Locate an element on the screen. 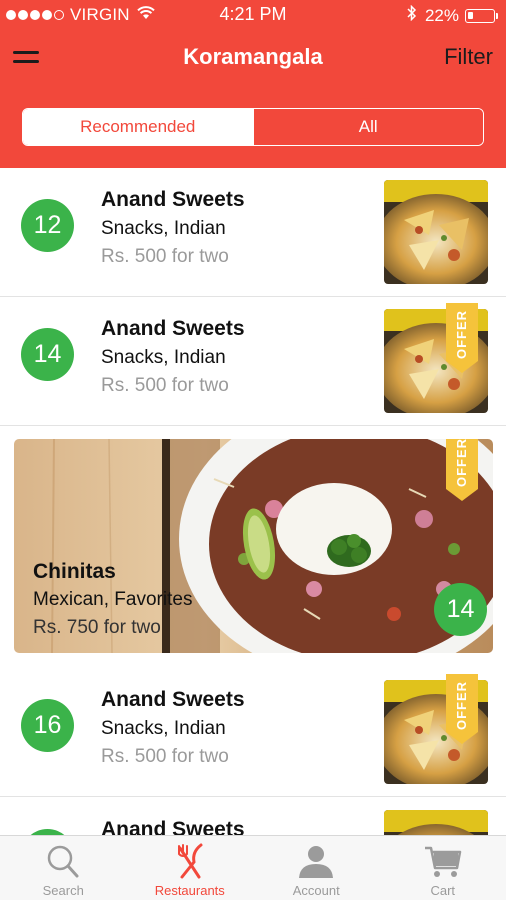  segmented-control: Recommended All is located at coordinates (253, 127).